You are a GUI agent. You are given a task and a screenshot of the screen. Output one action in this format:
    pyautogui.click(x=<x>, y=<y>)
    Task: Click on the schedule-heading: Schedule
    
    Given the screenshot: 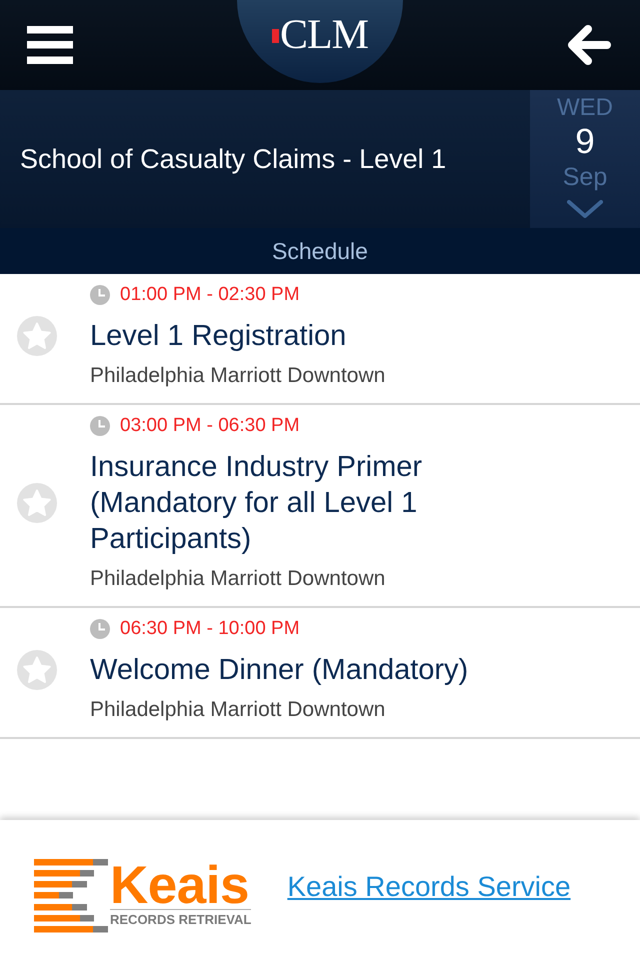 What is the action you would take?
    pyautogui.click(x=320, y=251)
    